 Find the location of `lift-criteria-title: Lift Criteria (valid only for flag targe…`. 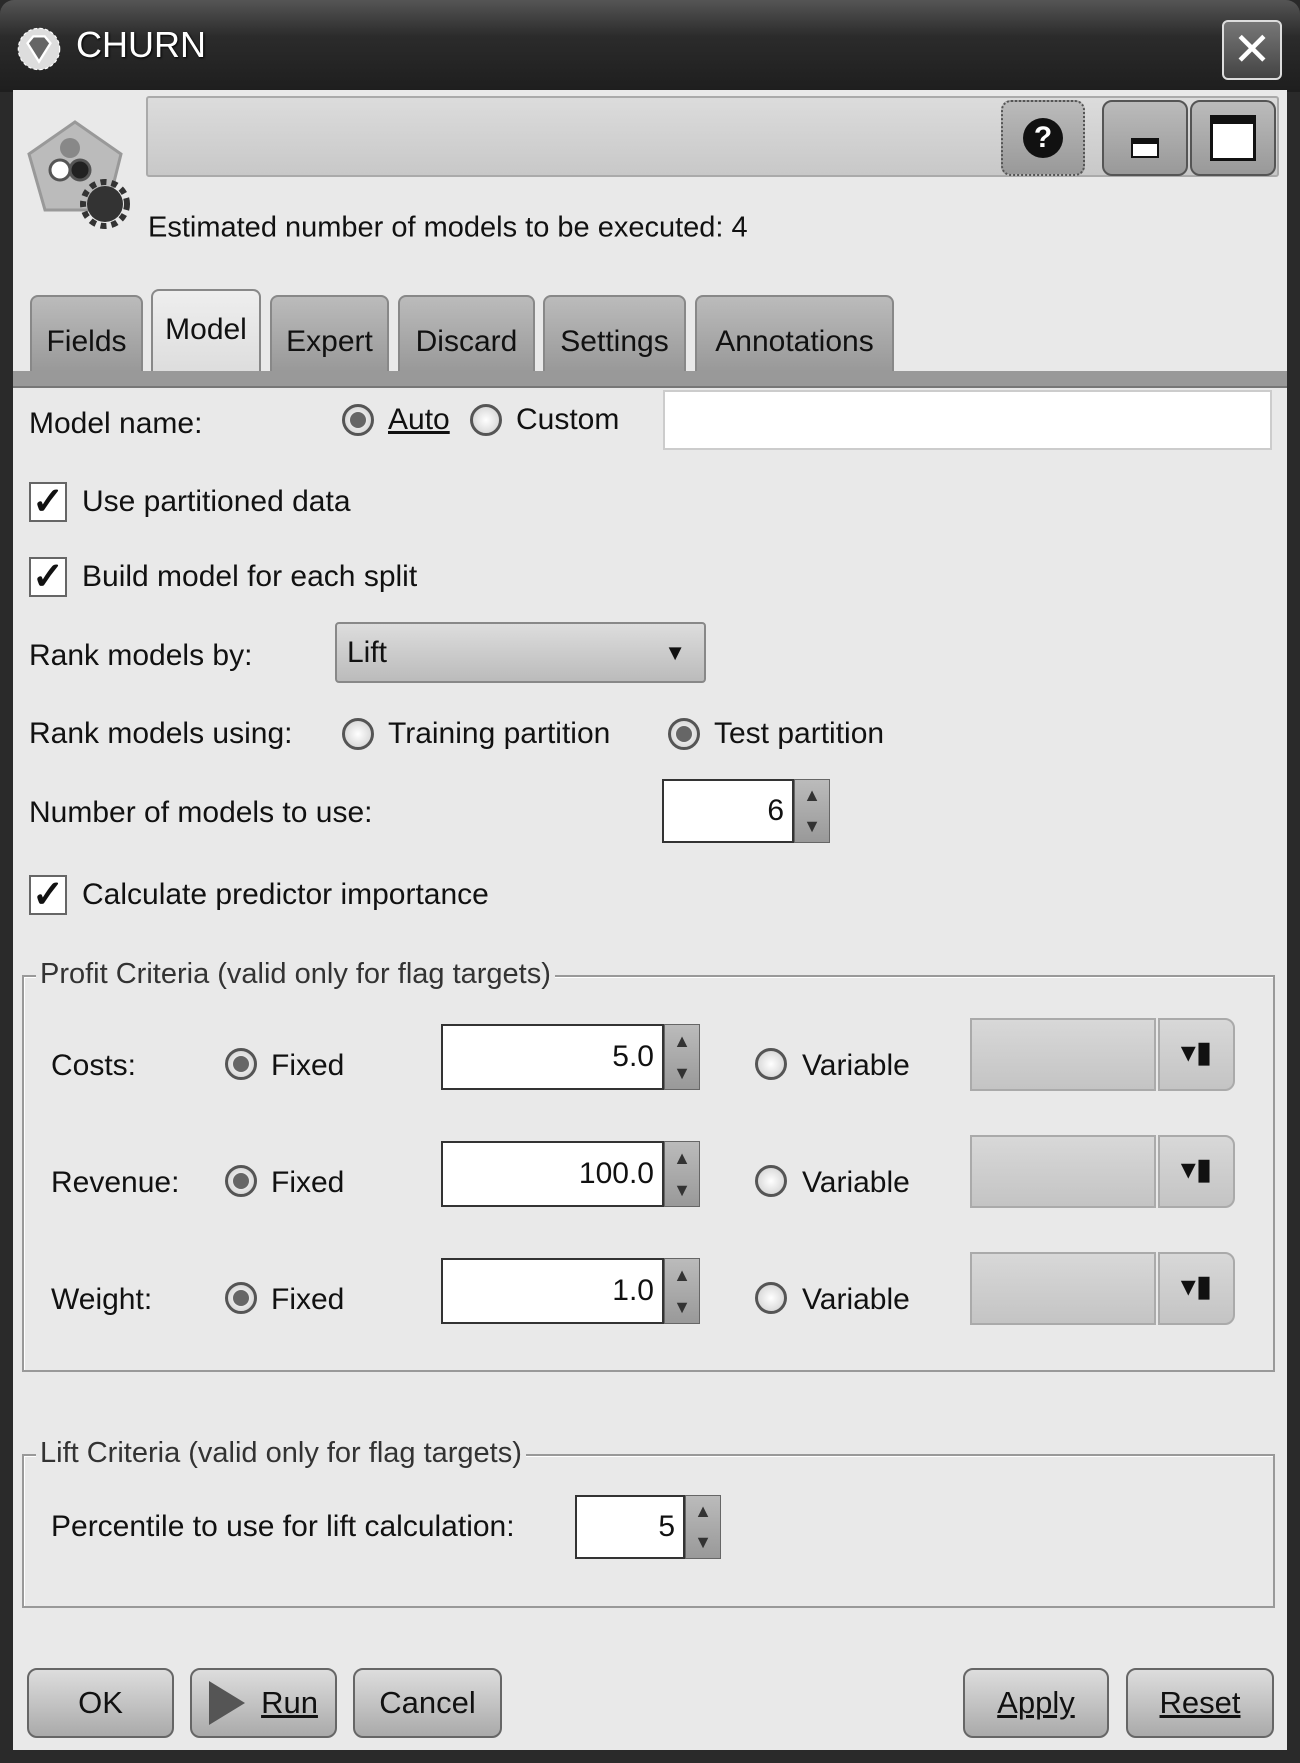

lift-criteria-title: Lift Criteria (valid only for flag targe… is located at coordinates (281, 1453).